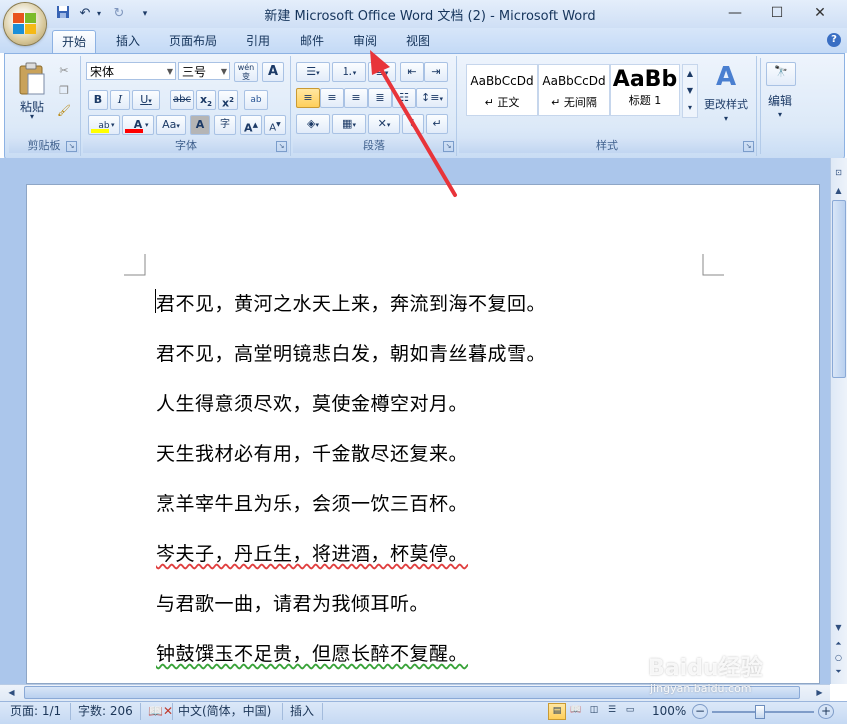 This screenshot has width=847, height=724. I want to click on customize-qat-icon: ▾, so click(145, 14).